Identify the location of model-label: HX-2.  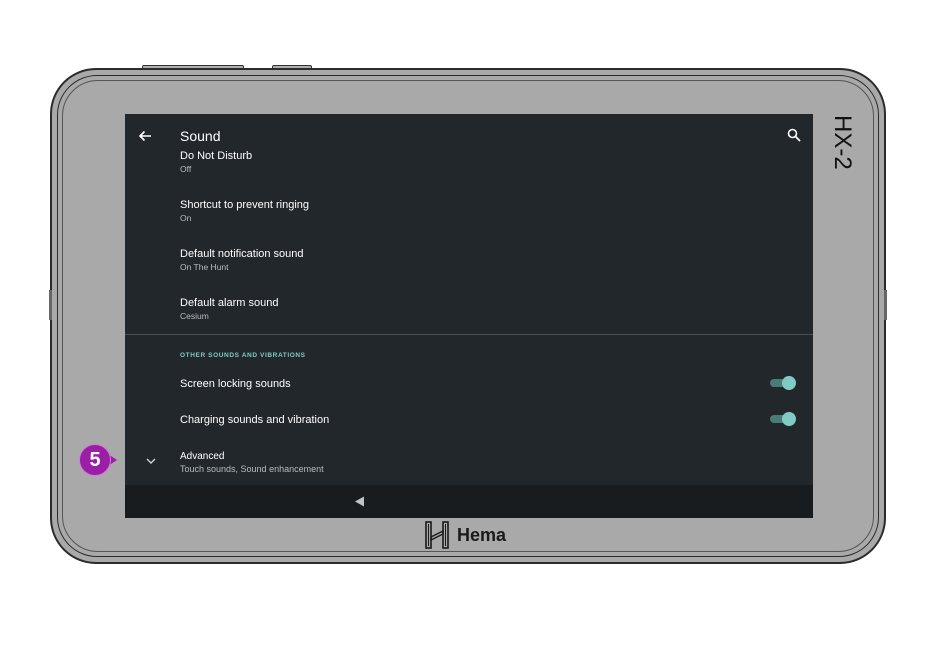
(843, 142).